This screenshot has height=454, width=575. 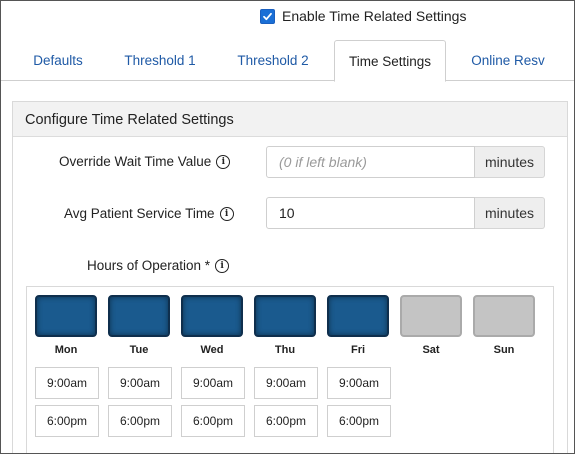 What do you see at coordinates (212, 316) in the screenshot?
I see `day-toggle-wed` at bounding box center [212, 316].